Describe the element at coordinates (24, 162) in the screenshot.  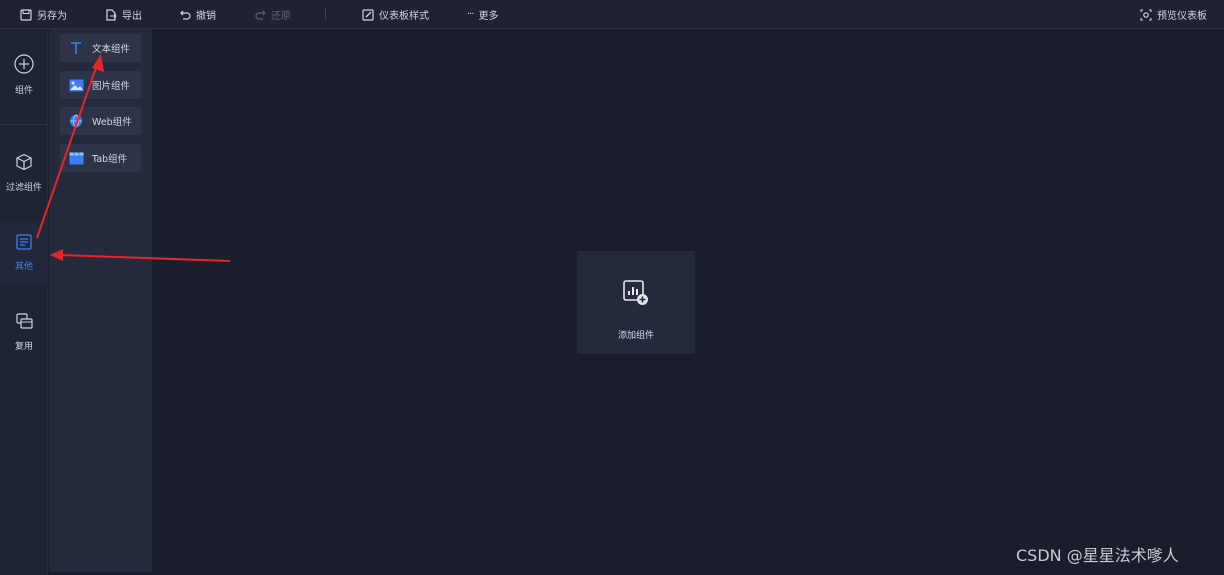
I see `cube-icon` at that location.